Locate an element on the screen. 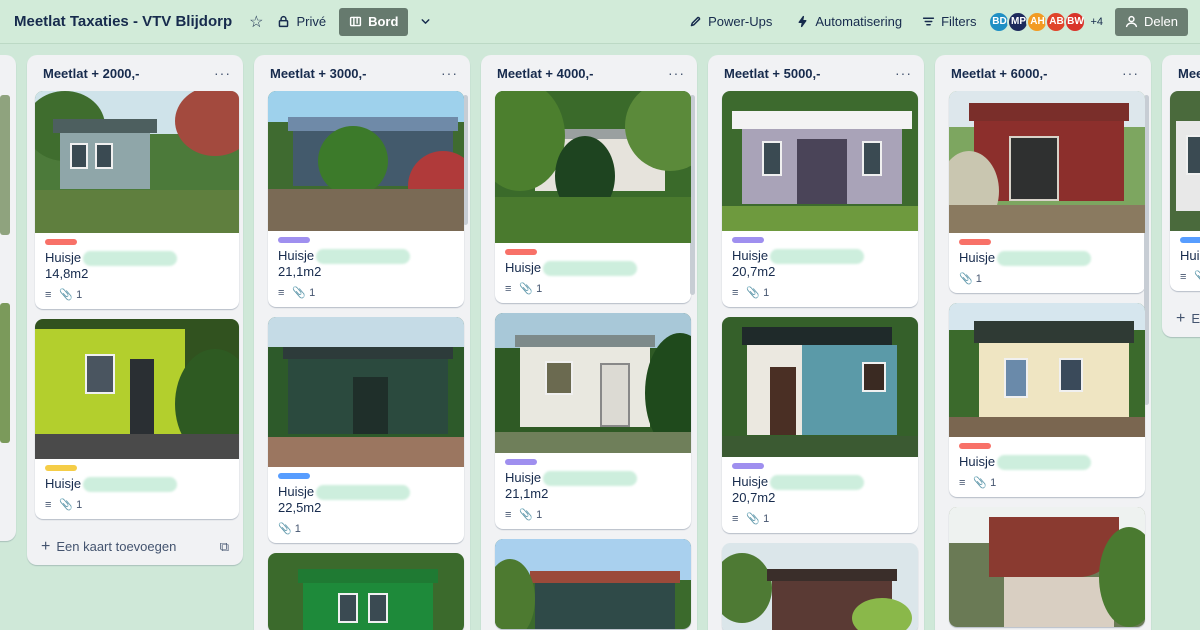  automation-label: Automatisering is located at coordinates (859, 21).